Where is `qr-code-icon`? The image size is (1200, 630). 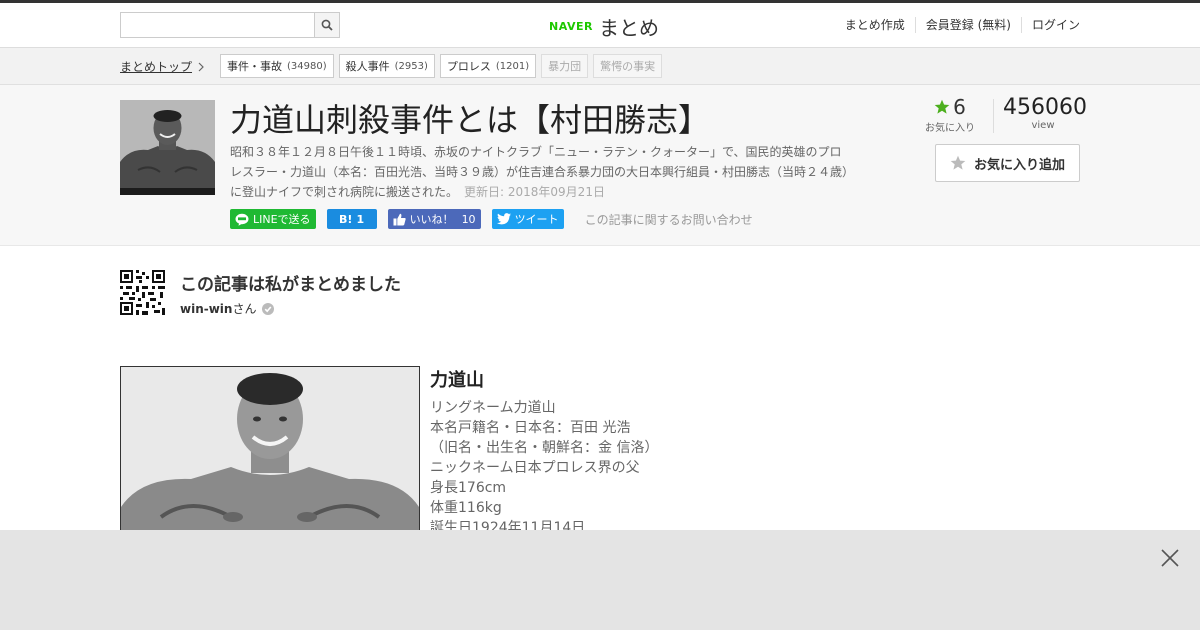
qr-code-icon is located at coordinates (142, 292).